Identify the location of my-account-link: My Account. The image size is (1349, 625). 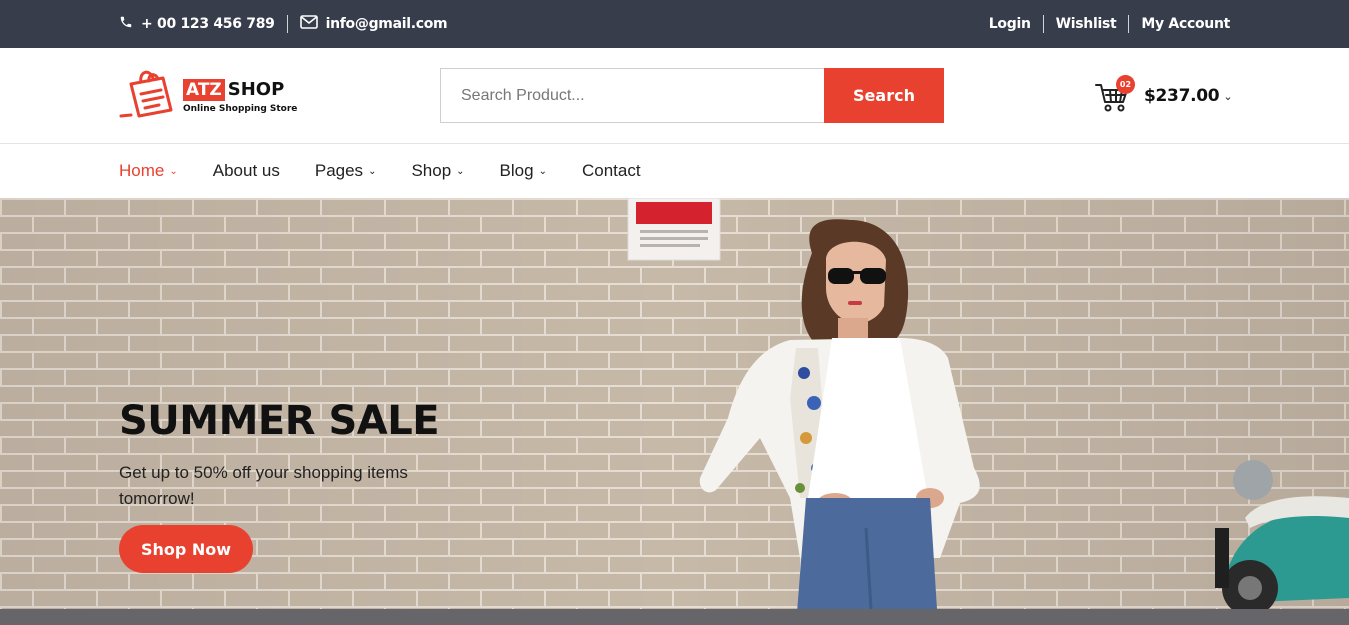
(1185, 24).